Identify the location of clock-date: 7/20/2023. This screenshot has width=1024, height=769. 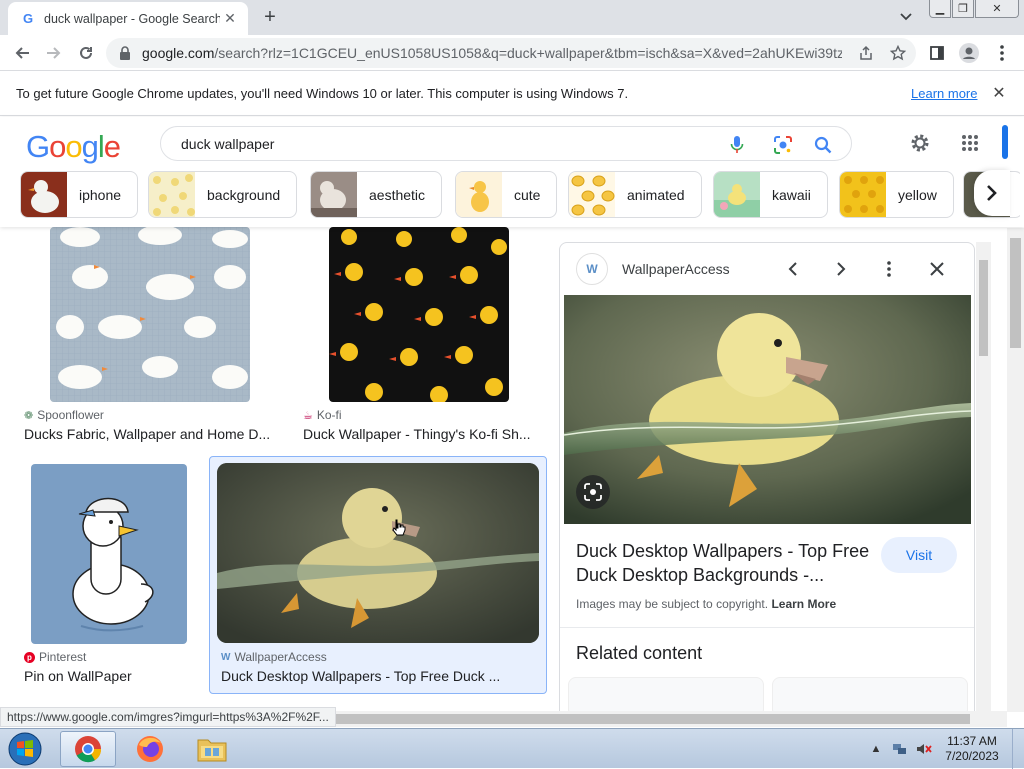
(972, 756).